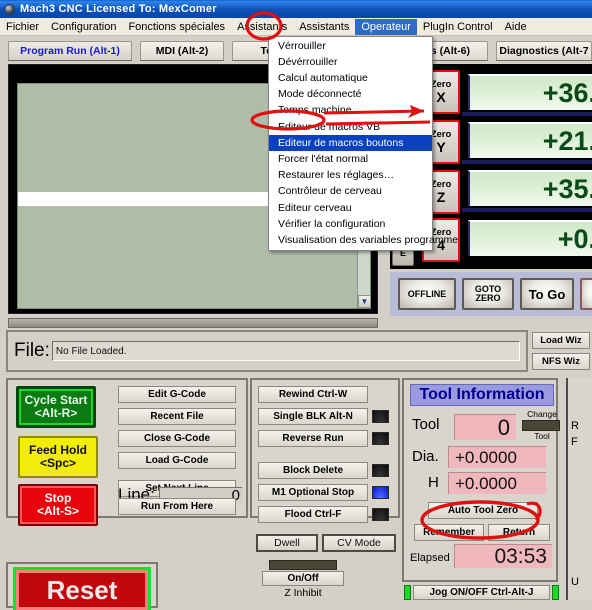  Describe the element at coordinates (483, 510) in the screenshot. I see `auto-tool-zero-button: Auto Tool Zero` at that location.